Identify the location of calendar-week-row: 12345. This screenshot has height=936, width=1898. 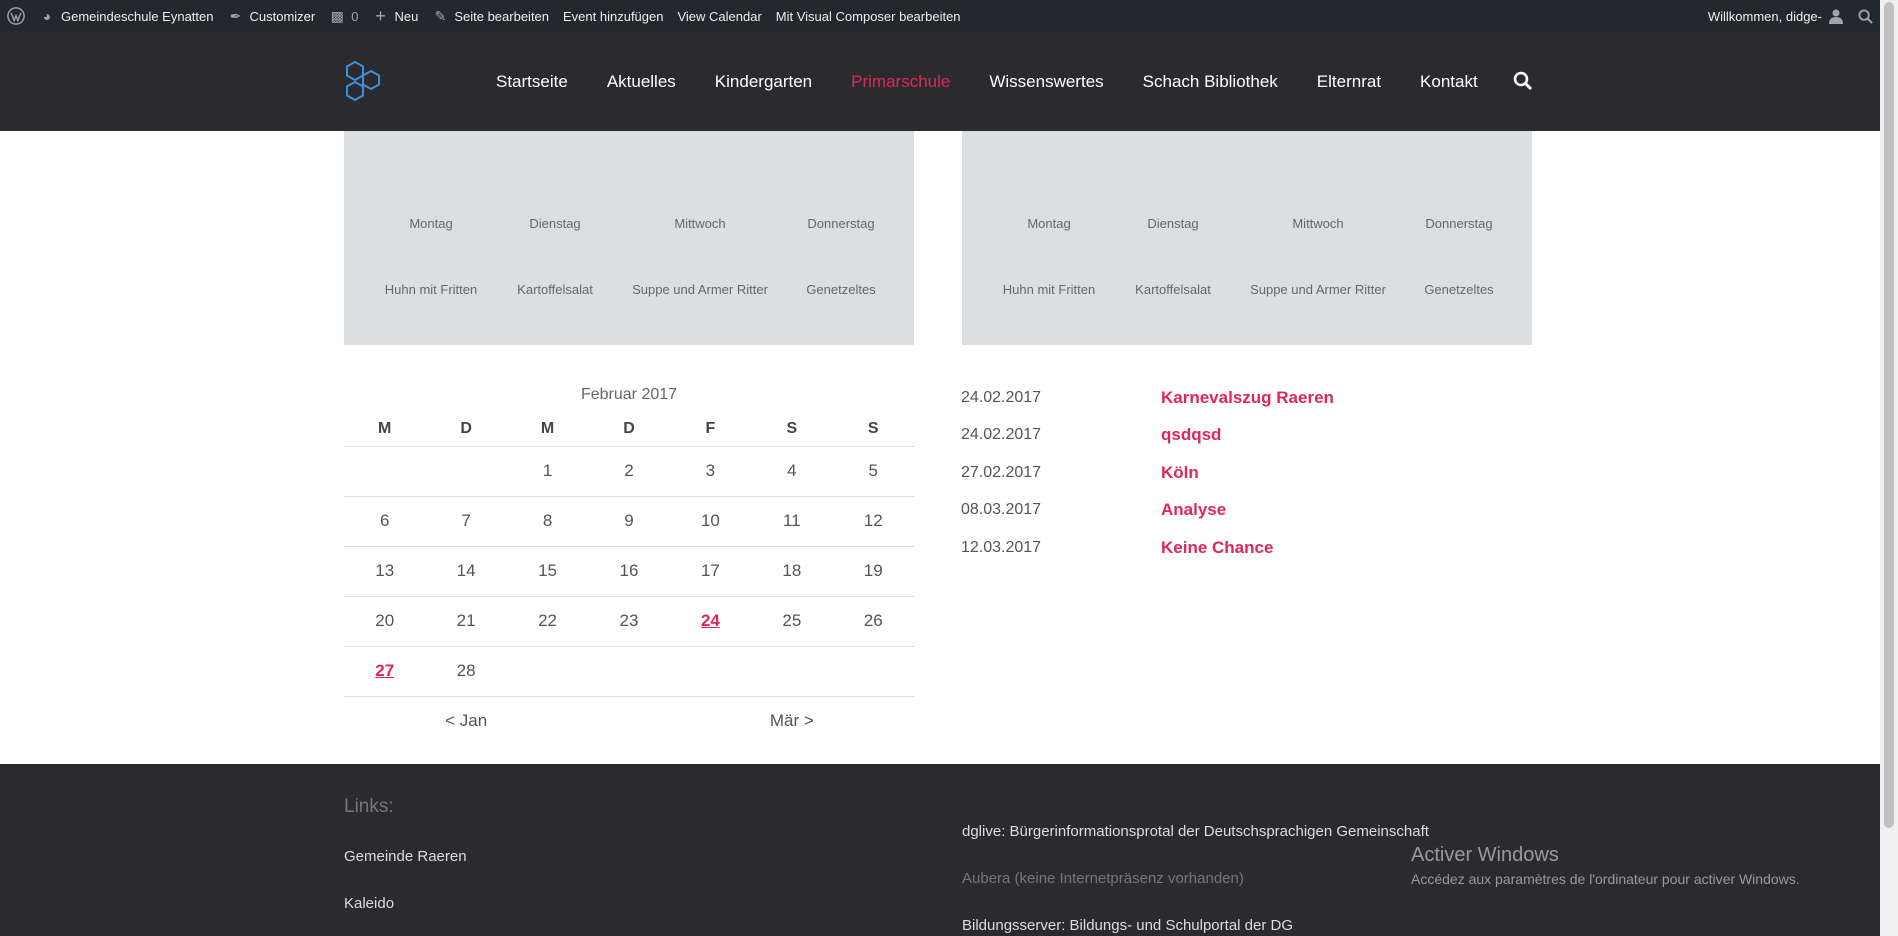
(629, 471).